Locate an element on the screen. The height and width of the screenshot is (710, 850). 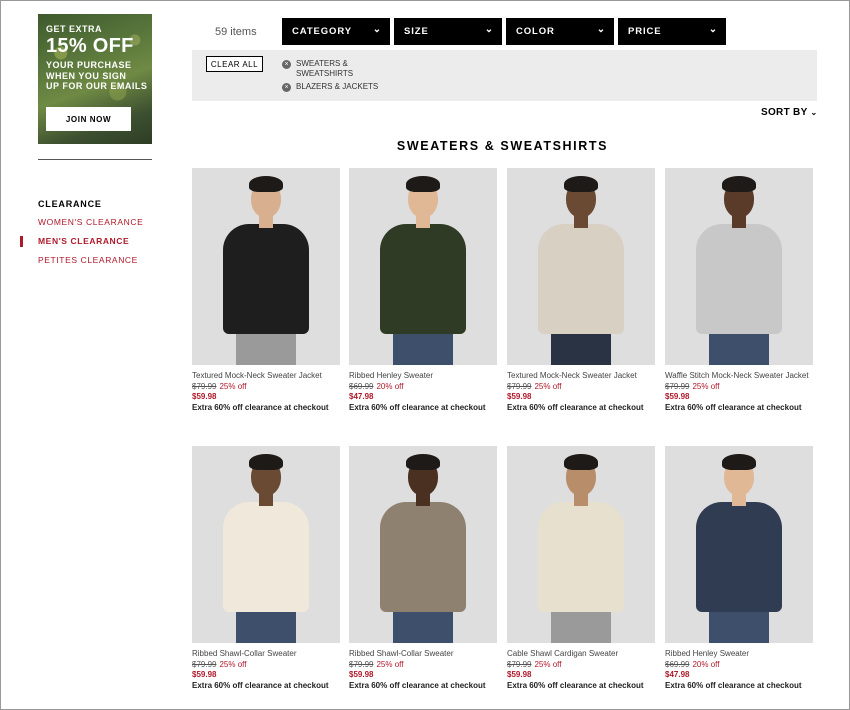
category-filter-dropdown: CATEGORY ⌄ is located at coordinates (336, 31).